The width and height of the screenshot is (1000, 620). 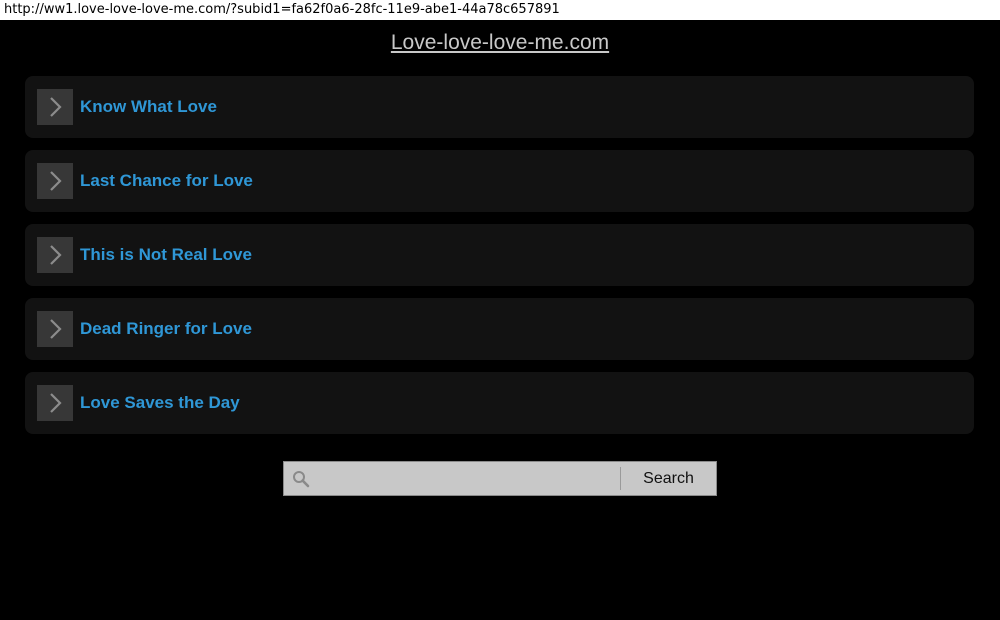 I want to click on related-link-3: This is Not Real Love, so click(x=499, y=255).